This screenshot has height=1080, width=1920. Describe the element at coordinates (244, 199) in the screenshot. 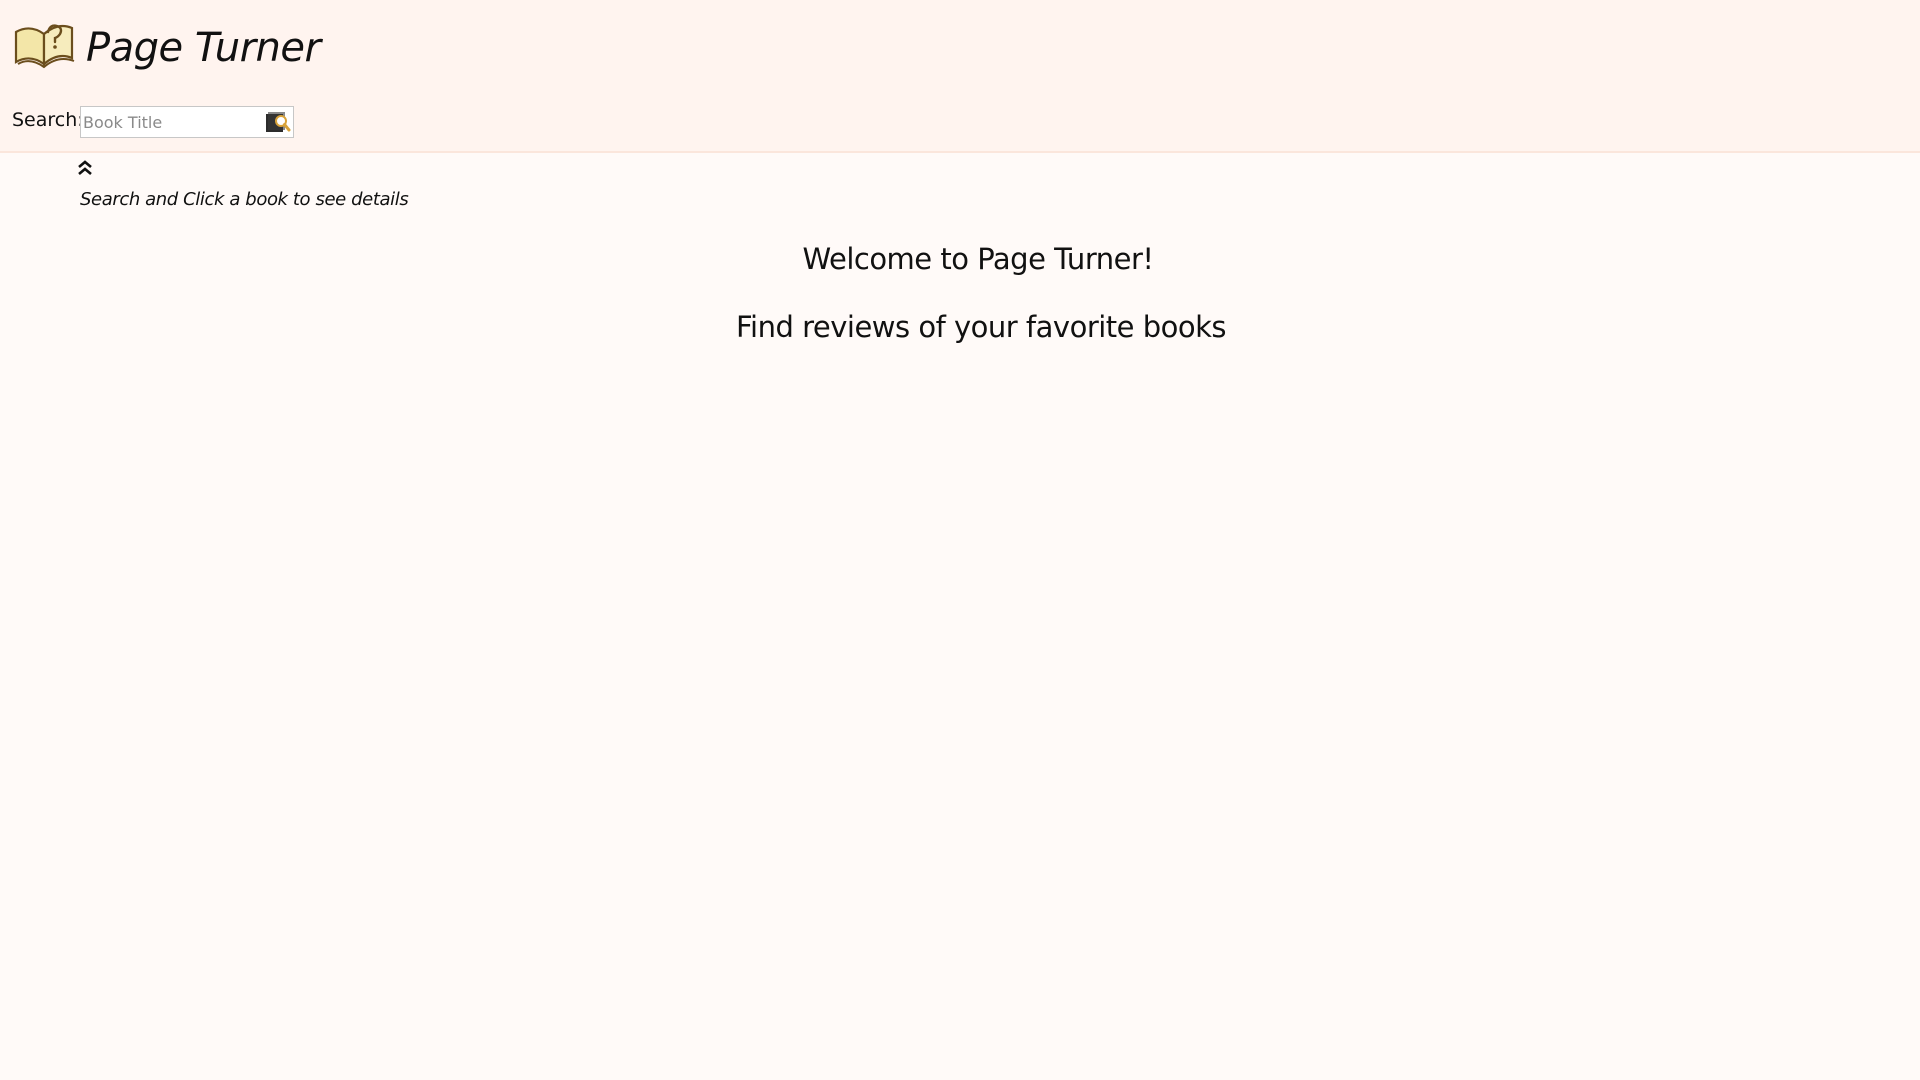

I see `search-hint: Search and Click a book to see details` at that location.